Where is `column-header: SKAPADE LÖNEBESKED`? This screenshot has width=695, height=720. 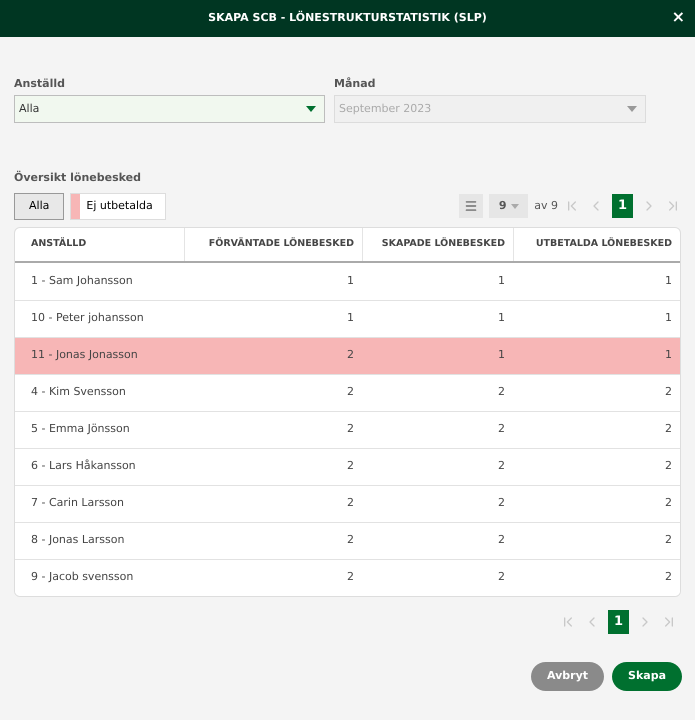
column-header: SKAPADE LÖNEBESKED is located at coordinates (443, 243).